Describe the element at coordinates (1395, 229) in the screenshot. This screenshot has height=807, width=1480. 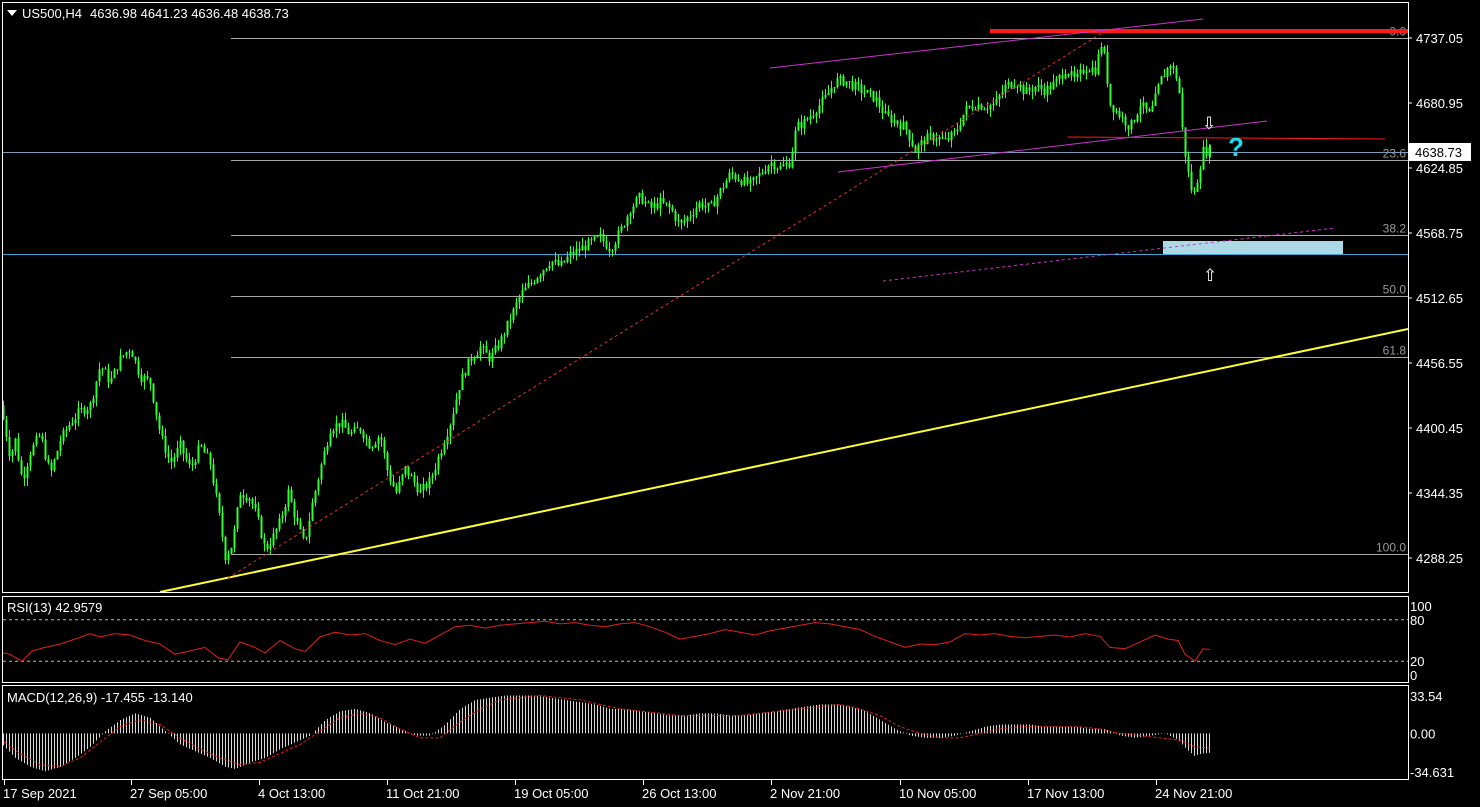
I see `fib-level-label: 38.2` at that location.